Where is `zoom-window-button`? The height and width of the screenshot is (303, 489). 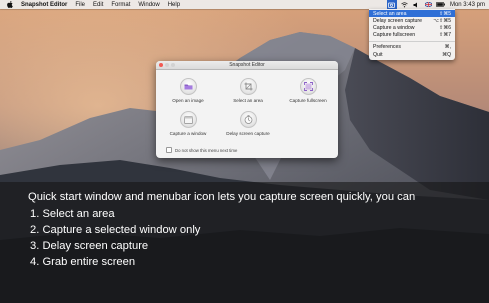
zoom-window-button is located at coordinates (173, 64).